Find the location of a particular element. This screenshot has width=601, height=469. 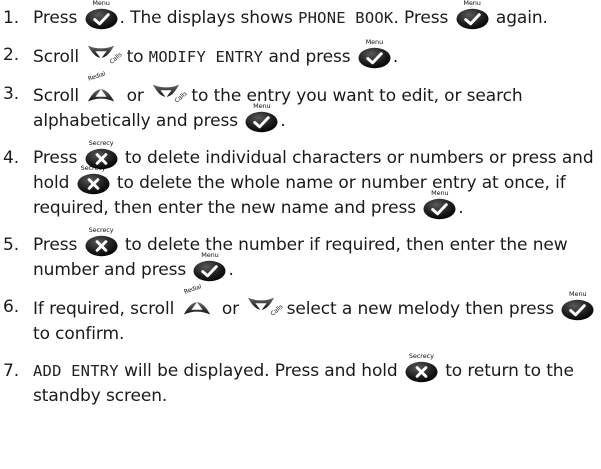

step-text: to confirm. is located at coordinates (79, 334).